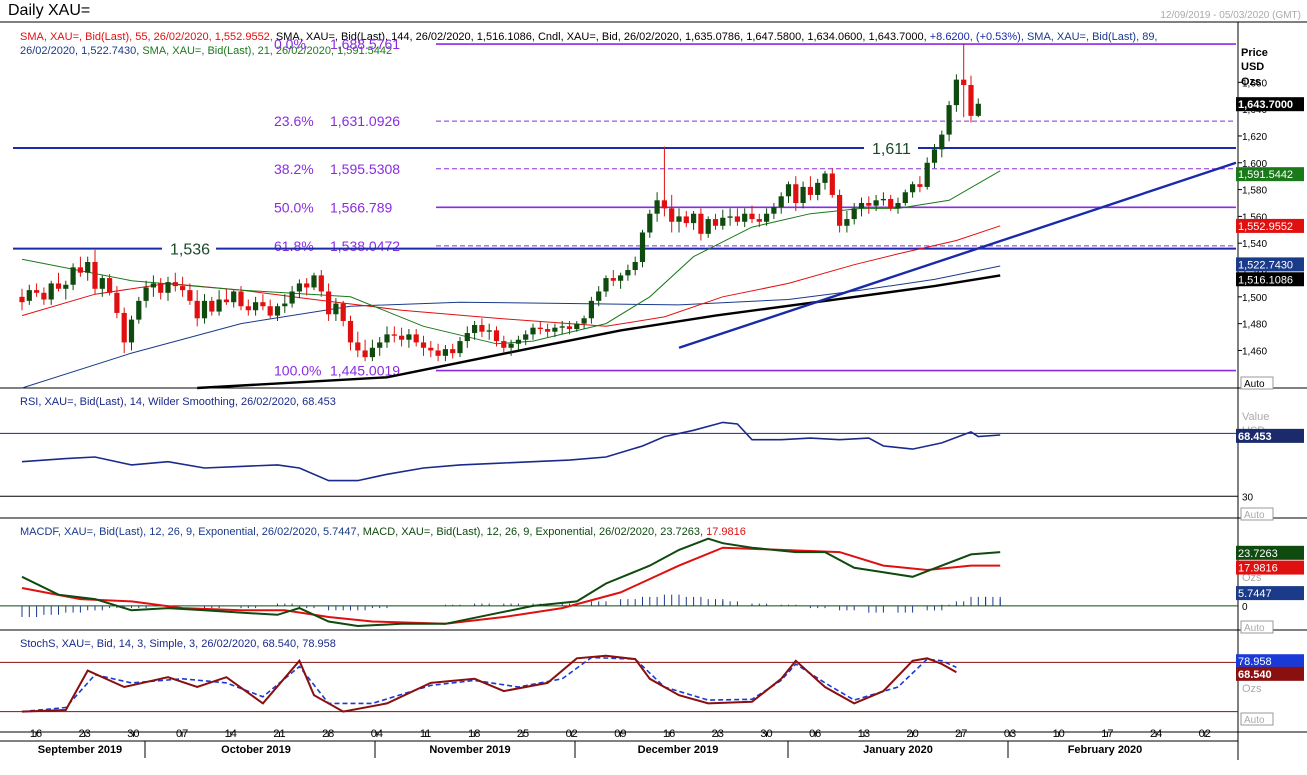 This screenshot has height=775, width=1307. I want to click on auto-label-1: Auto, so click(1254, 515).